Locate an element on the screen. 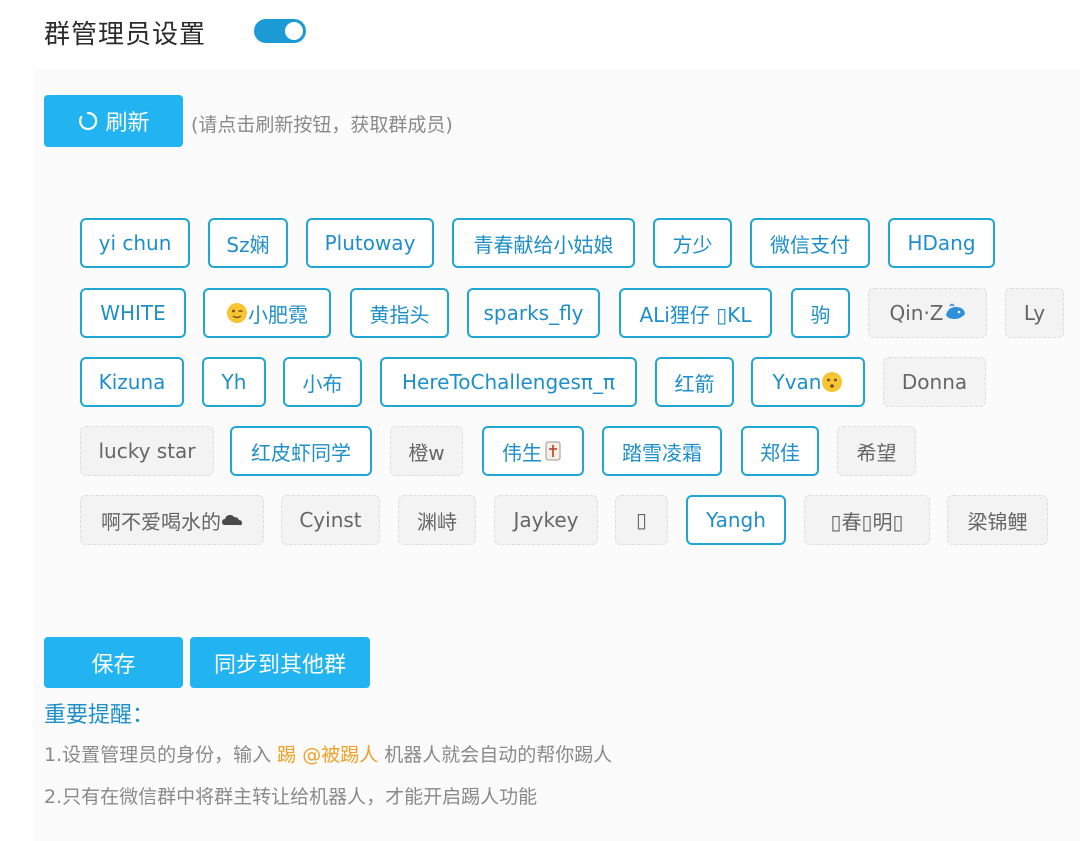 The image size is (1080, 841). refresh-label: 刷新 is located at coordinates (127, 123).